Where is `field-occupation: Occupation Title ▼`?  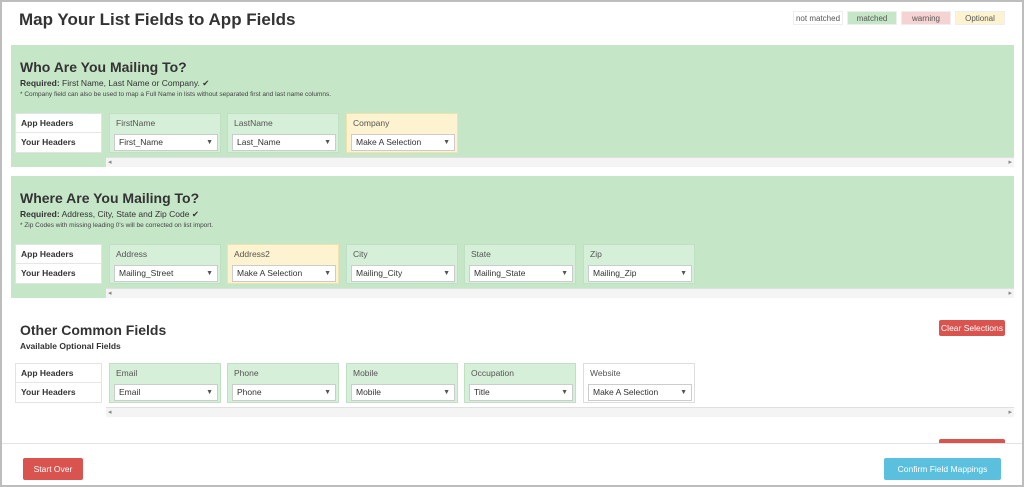
field-occupation: Occupation Title ▼ is located at coordinates (520, 383).